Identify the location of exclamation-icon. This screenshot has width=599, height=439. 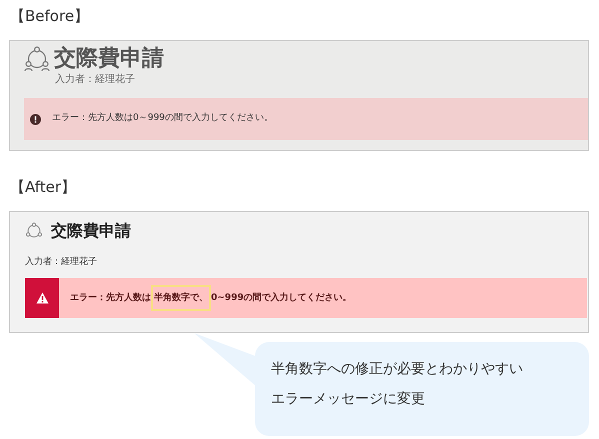
(35, 119).